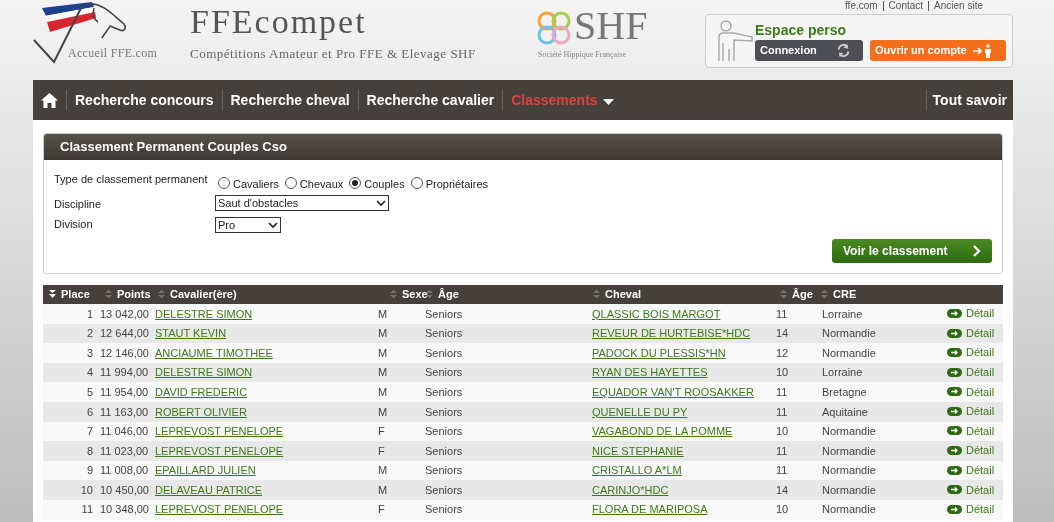 The height and width of the screenshot is (522, 1054). I want to click on division-select: Pro, so click(248, 225).